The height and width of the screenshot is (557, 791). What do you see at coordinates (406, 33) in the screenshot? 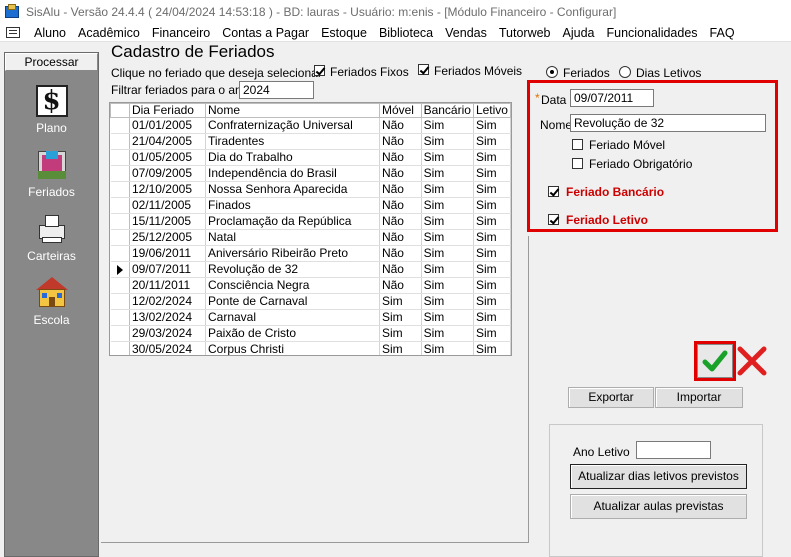
I see `menu-biblioteca: Biblioteca` at bounding box center [406, 33].